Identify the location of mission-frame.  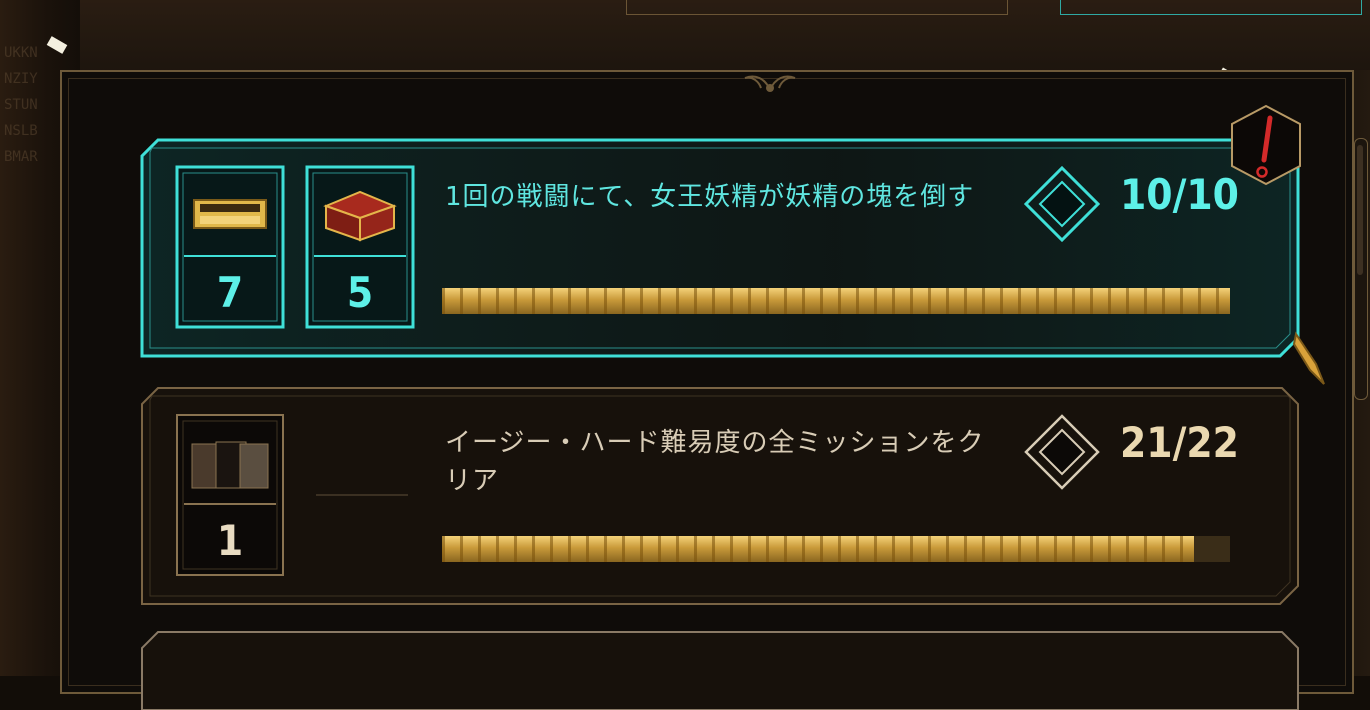
(720, 670).